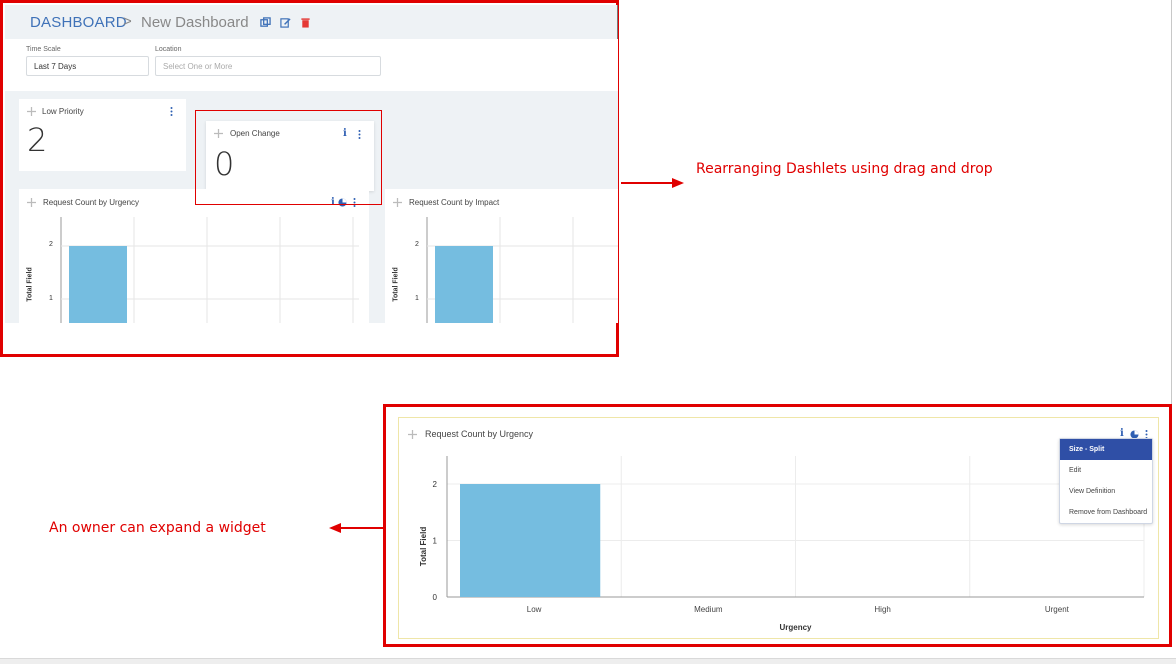  I want to click on page-edge-line, so click(1171, 202).